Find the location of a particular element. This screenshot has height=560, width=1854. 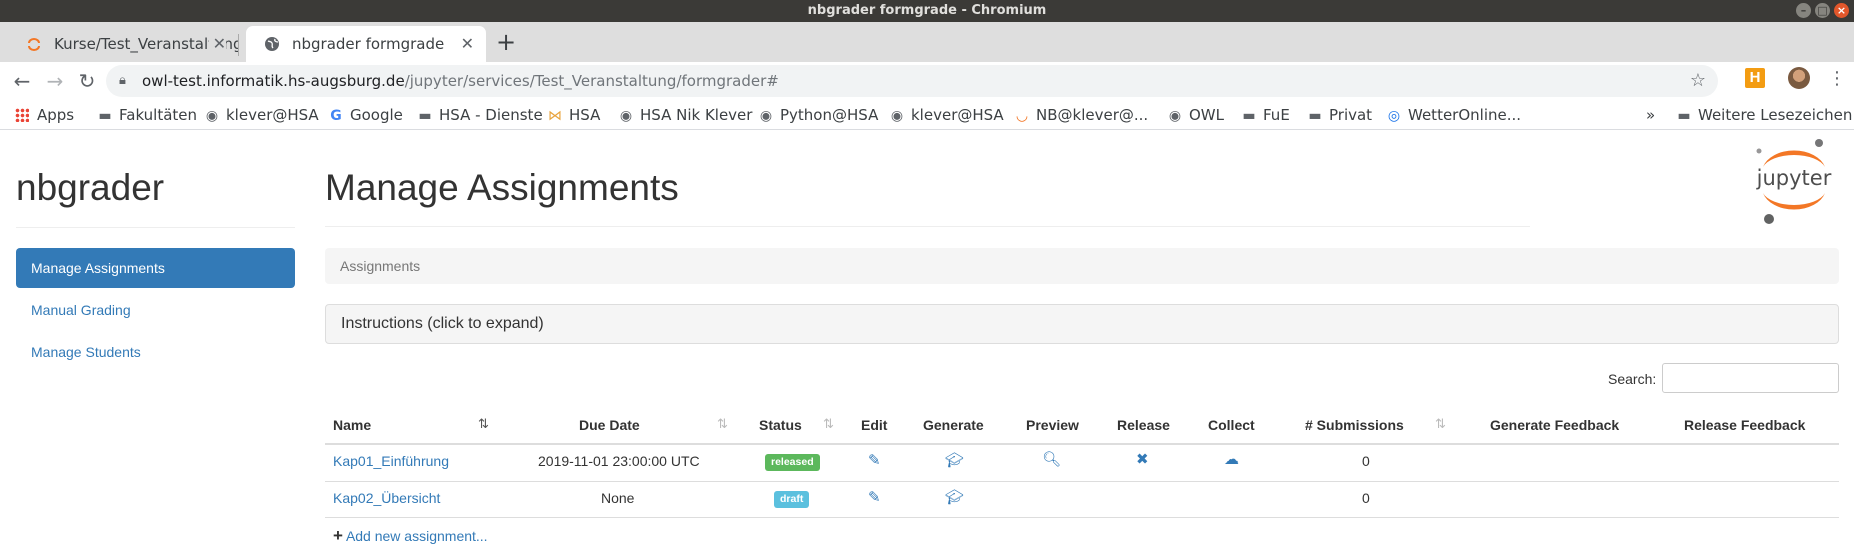

bookmark-google: G Google is located at coordinates (365, 115).